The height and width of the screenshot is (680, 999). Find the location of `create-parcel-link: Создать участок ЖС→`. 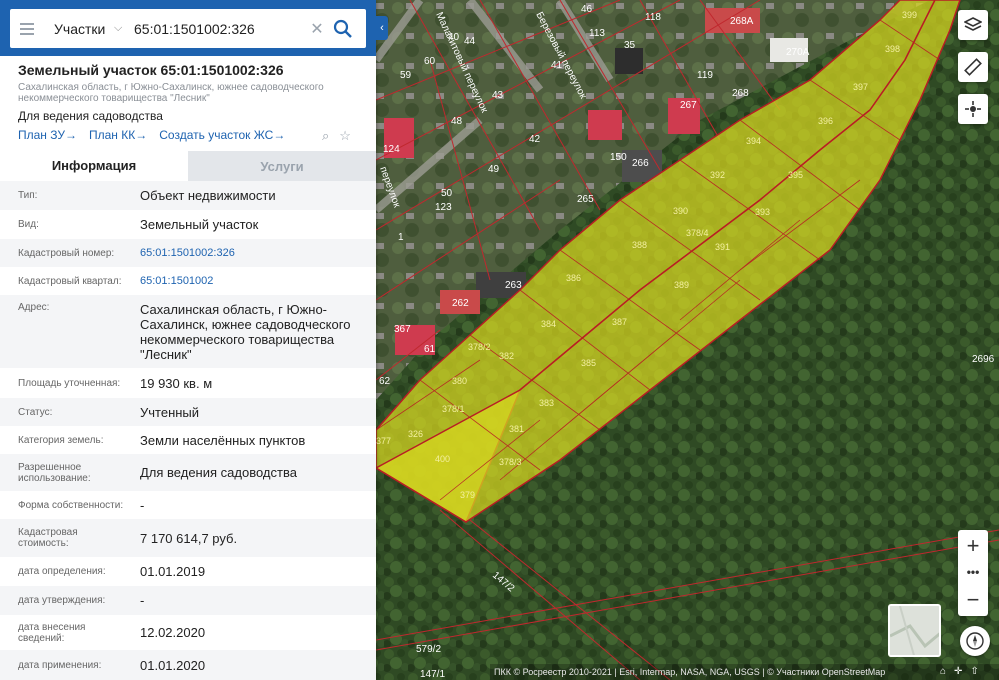

create-parcel-link: Создать участок ЖС→ is located at coordinates (222, 135).